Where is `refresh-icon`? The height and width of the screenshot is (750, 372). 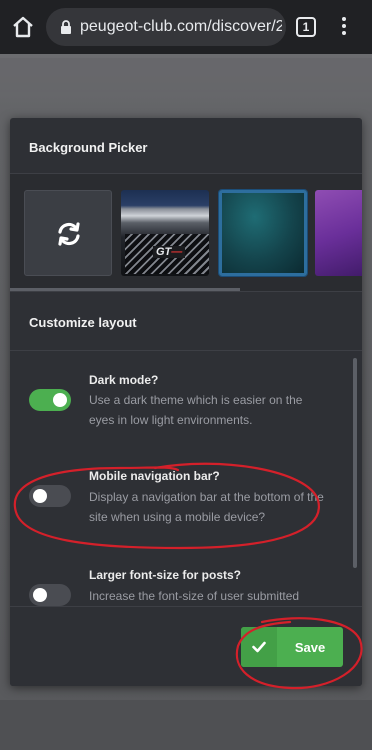 refresh-icon is located at coordinates (69, 234).